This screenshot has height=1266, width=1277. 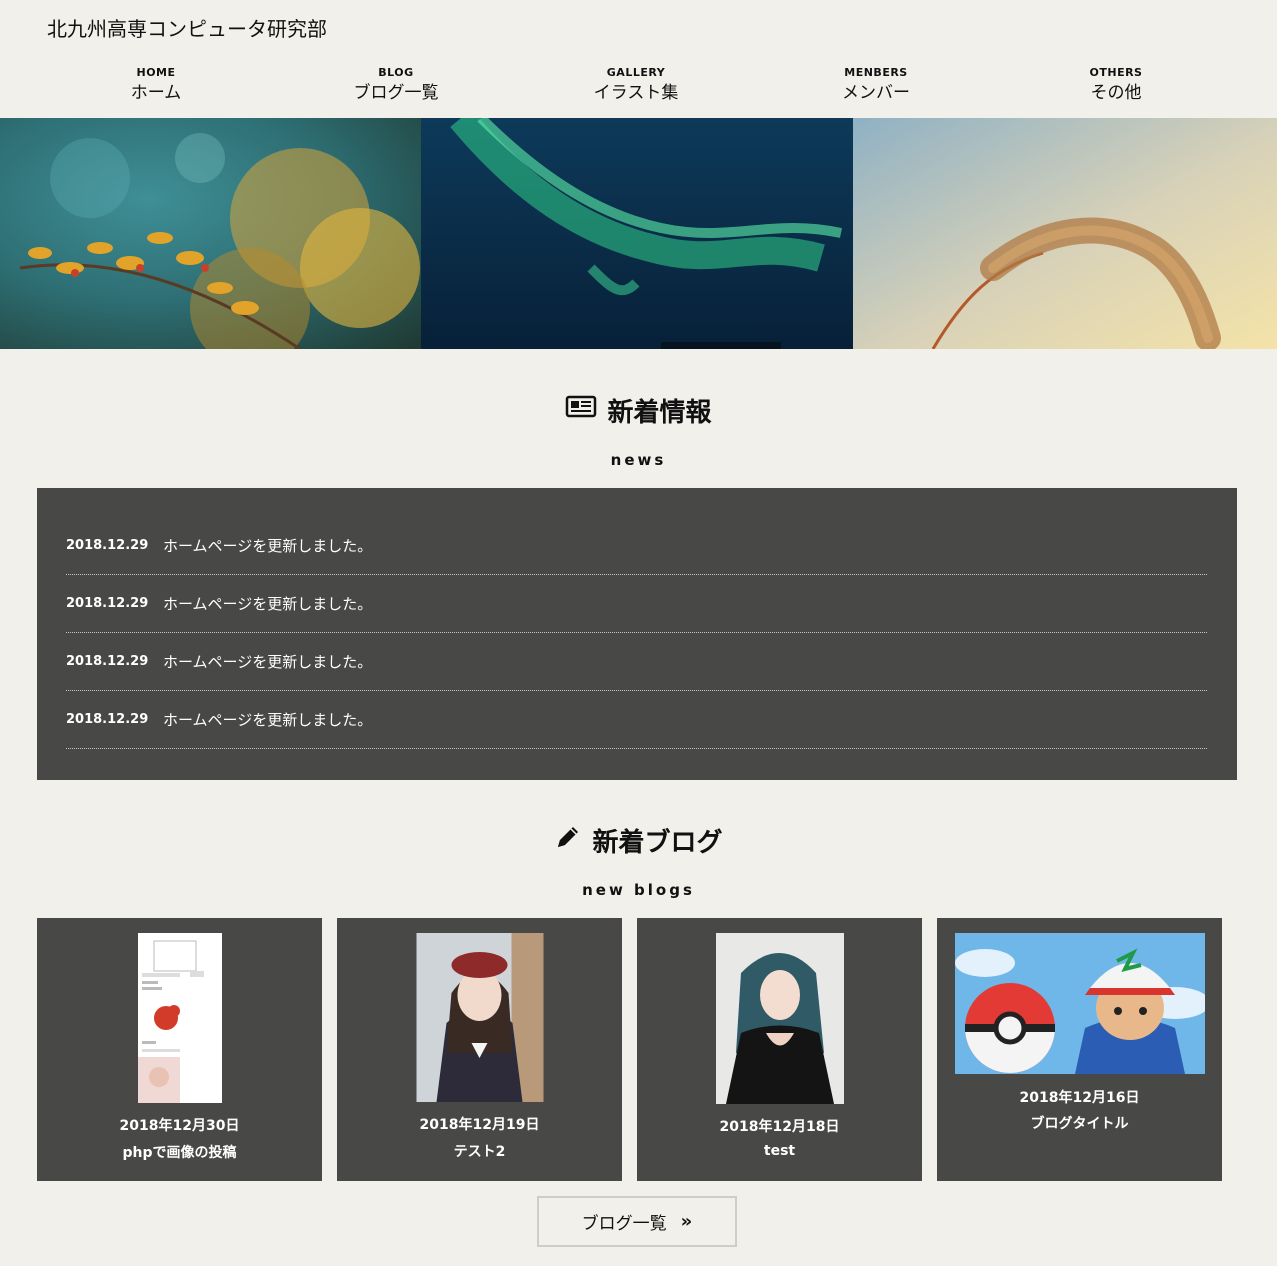 I want to click on news-heading-text: 新着情報, so click(x=659, y=413).